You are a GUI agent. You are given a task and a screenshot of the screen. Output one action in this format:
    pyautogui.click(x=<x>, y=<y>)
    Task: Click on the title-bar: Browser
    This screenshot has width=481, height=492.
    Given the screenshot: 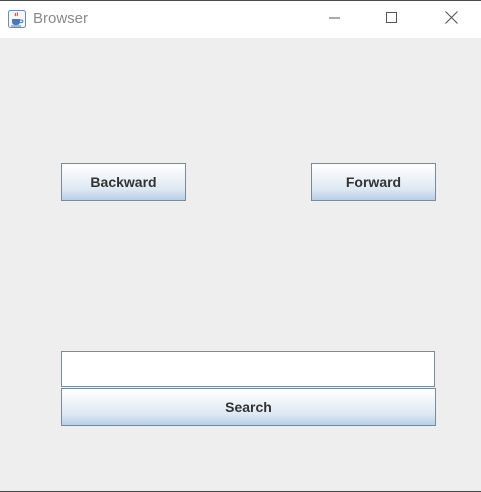 What is the action you would take?
    pyautogui.click(x=240, y=19)
    